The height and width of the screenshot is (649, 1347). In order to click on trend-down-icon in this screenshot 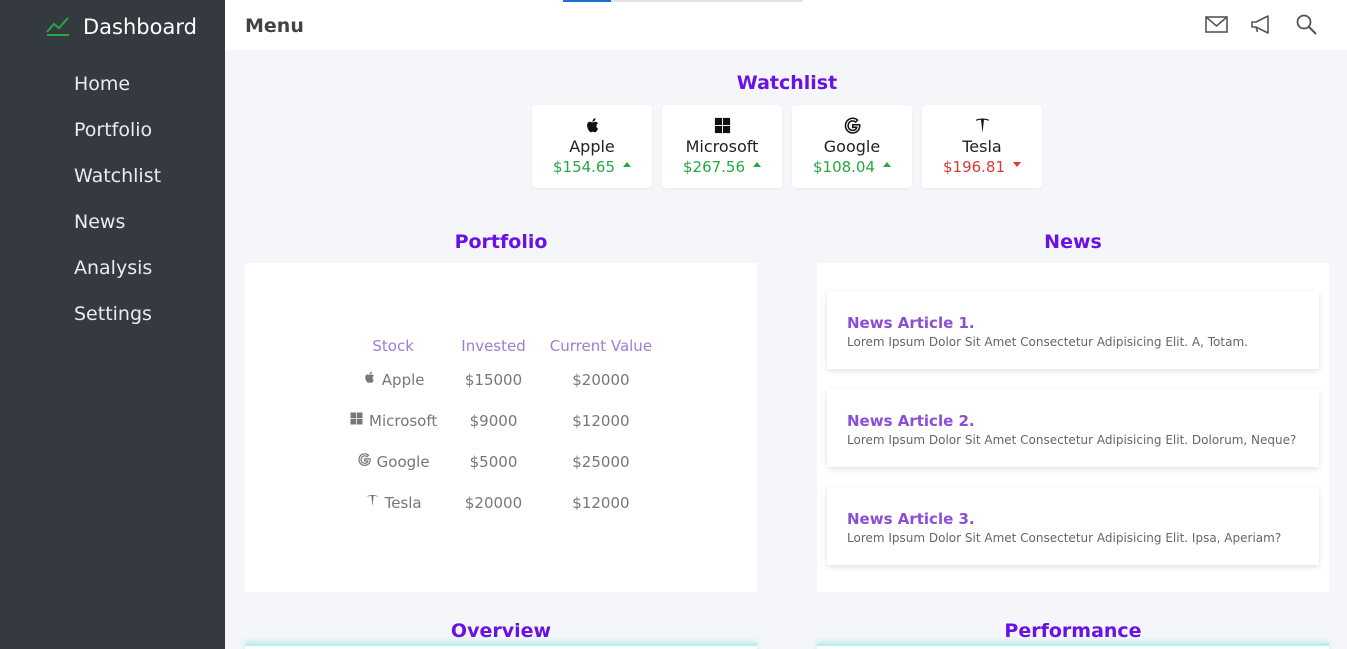, I will do `click(1017, 164)`.